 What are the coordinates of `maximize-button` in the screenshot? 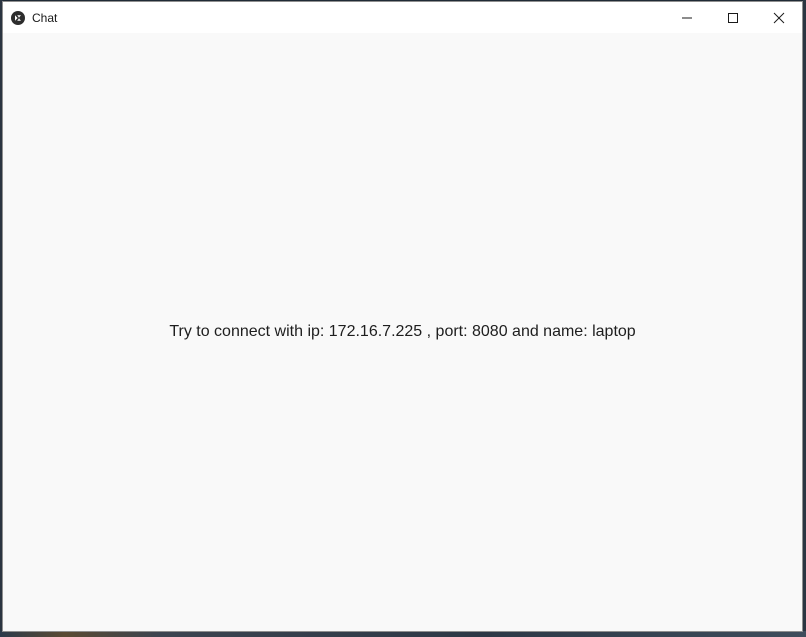 It's located at (733, 17).